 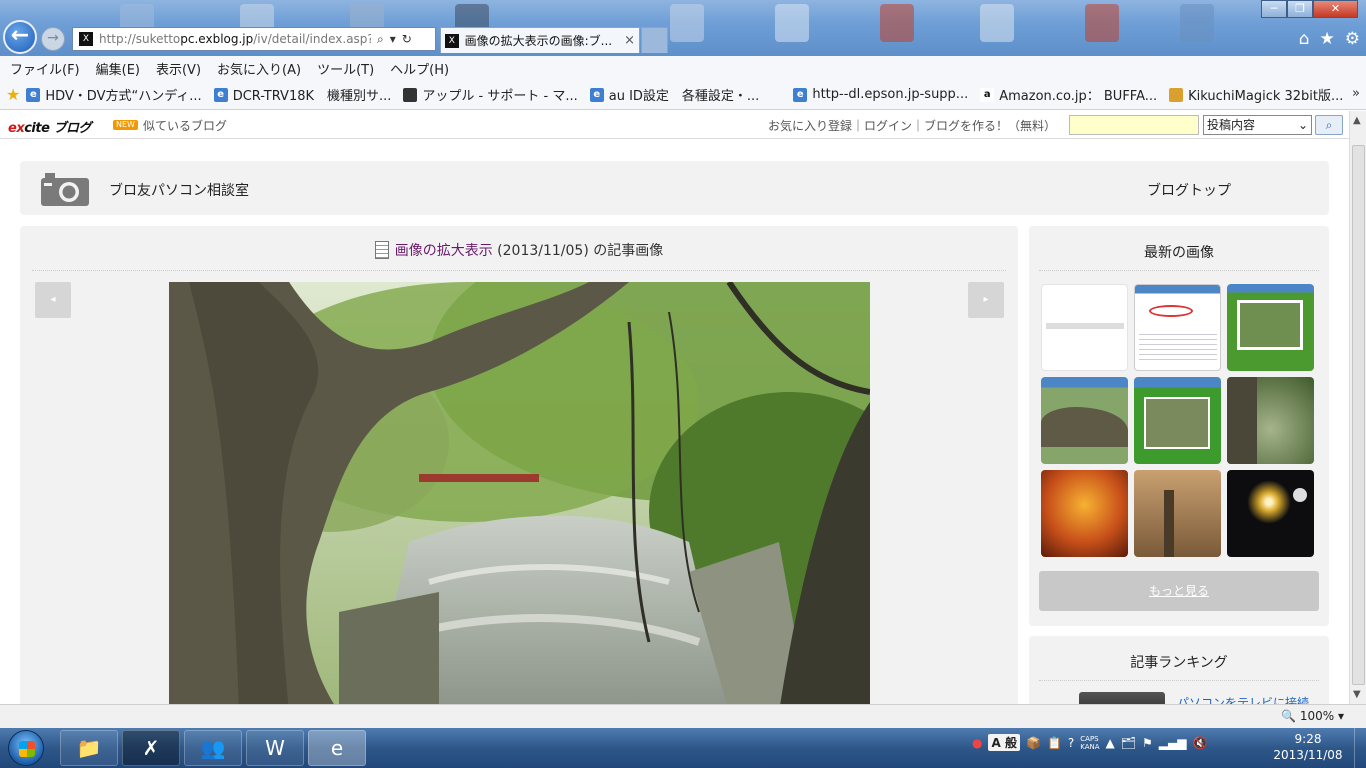 What do you see at coordinates (1033, 743) in the screenshot?
I see `ime-dictionary-icon: 📦` at bounding box center [1033, 743].